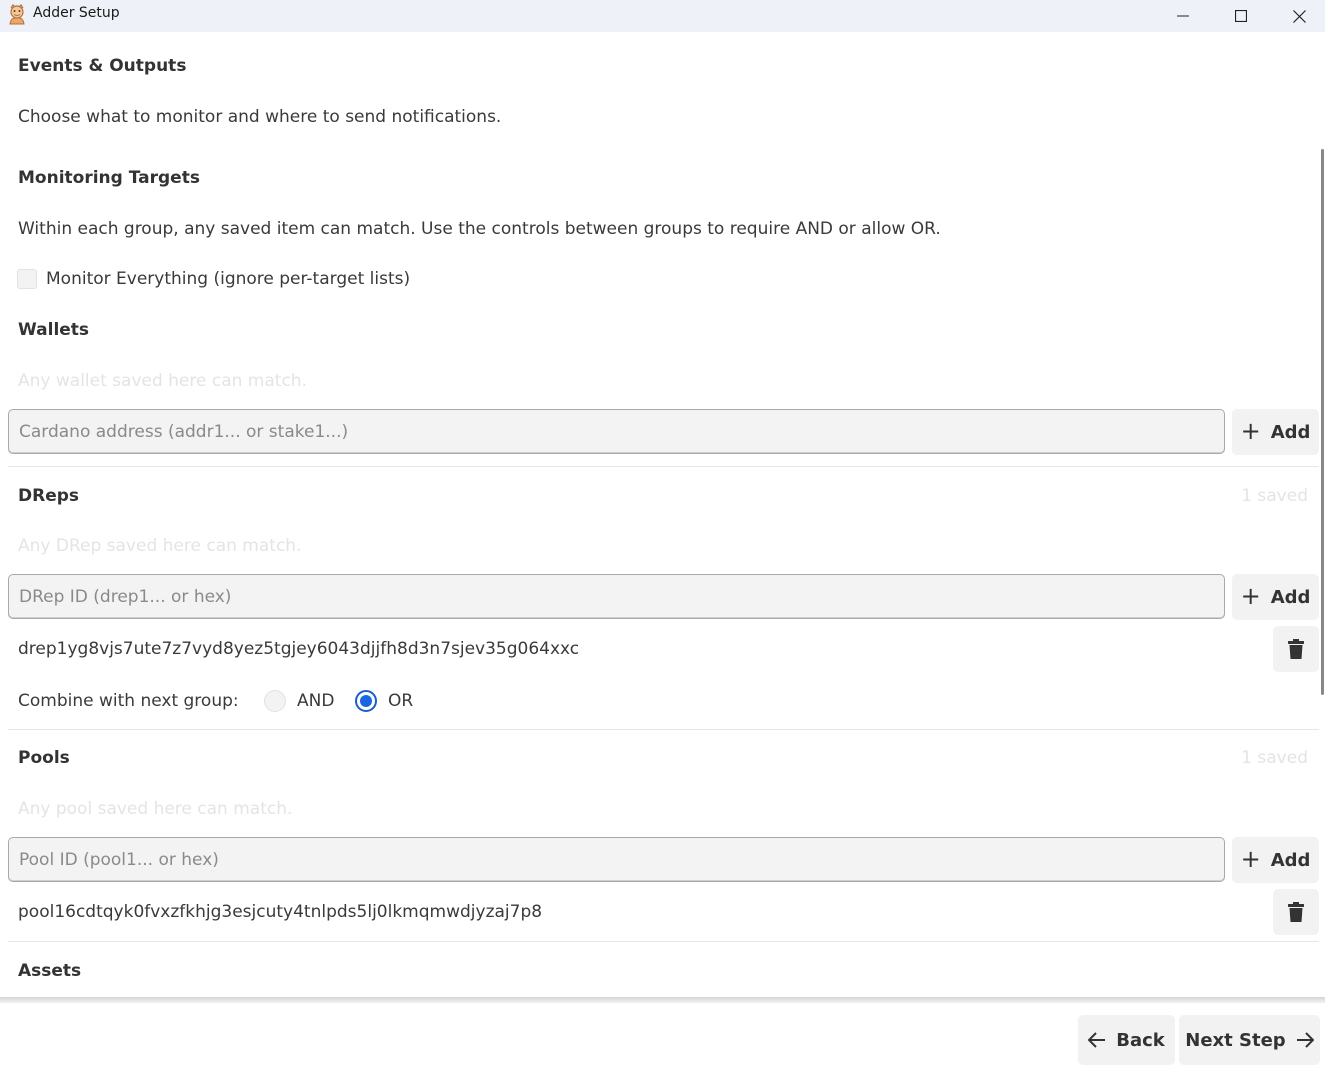 This screenshot has width=1325, height=1065. I want to click on scrollbar-thumb, so click(1322, 422).